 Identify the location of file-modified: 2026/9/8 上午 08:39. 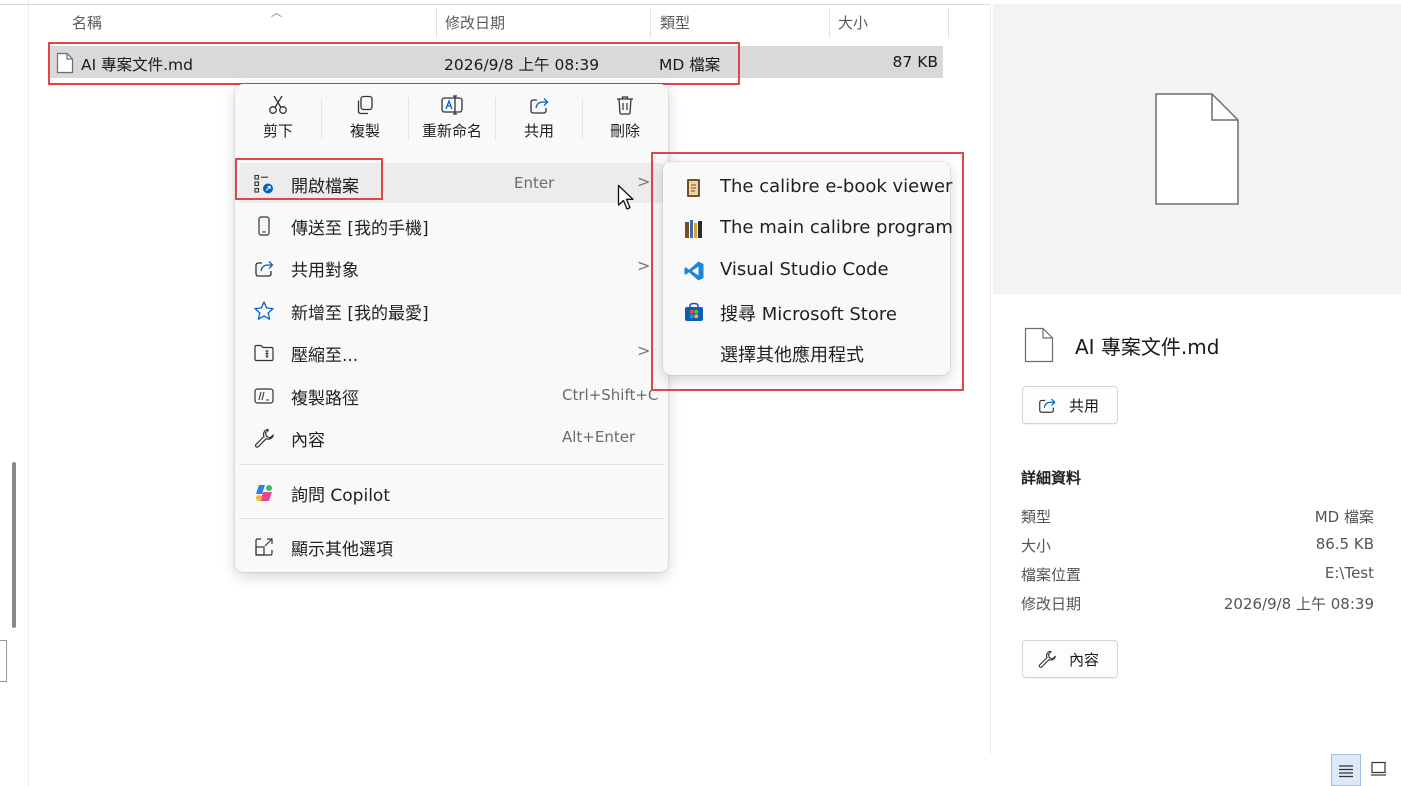
(522, 65).